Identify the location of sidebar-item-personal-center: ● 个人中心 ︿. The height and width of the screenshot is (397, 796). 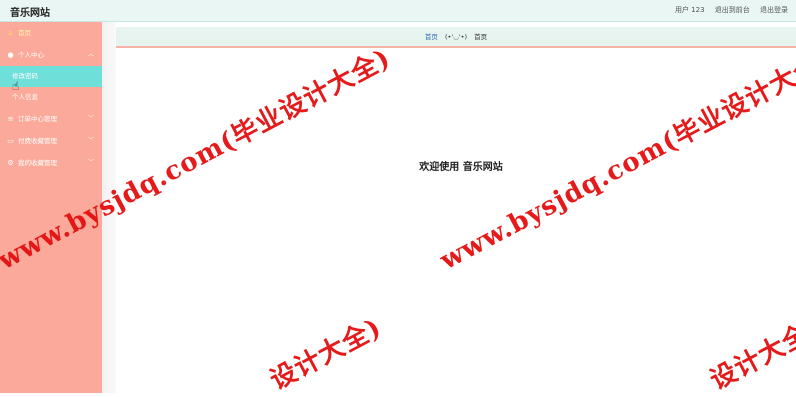
(51, 55).